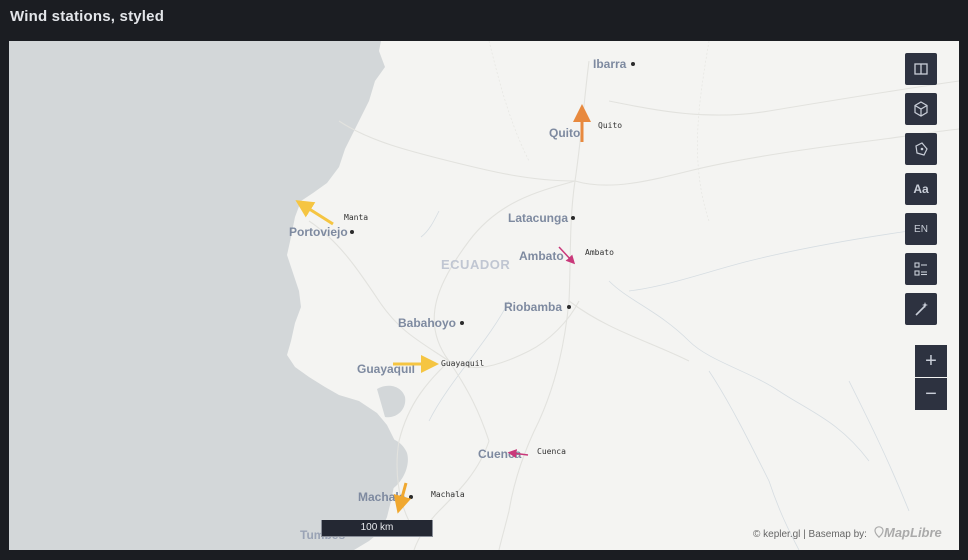 The height and width of the screenshot is (560, 968). I want to click on effects-button, so click(921, 309).